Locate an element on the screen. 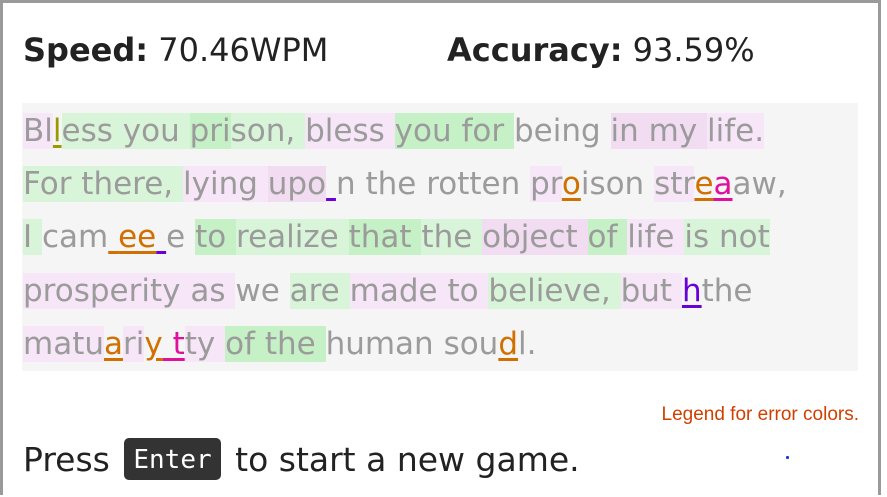  error-char: y is located at coordinates (153, 344).